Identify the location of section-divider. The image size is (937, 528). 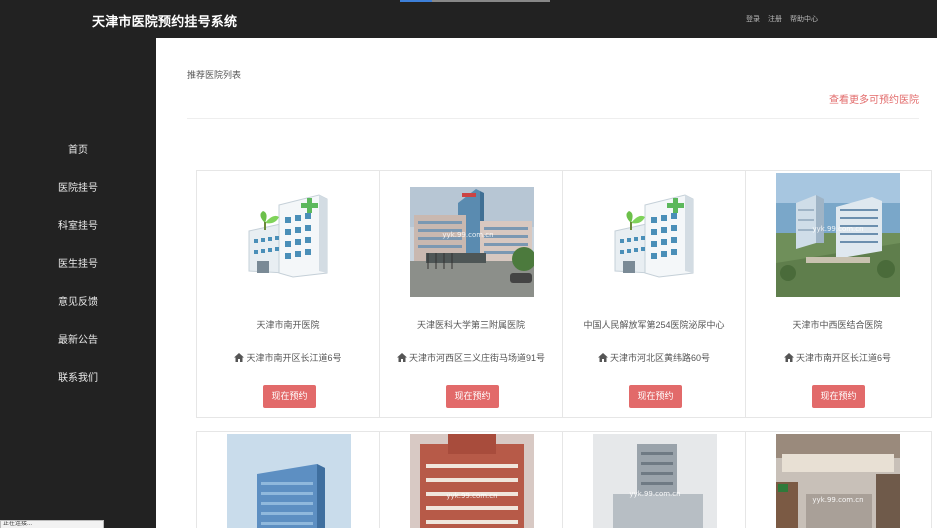
(553, 118).